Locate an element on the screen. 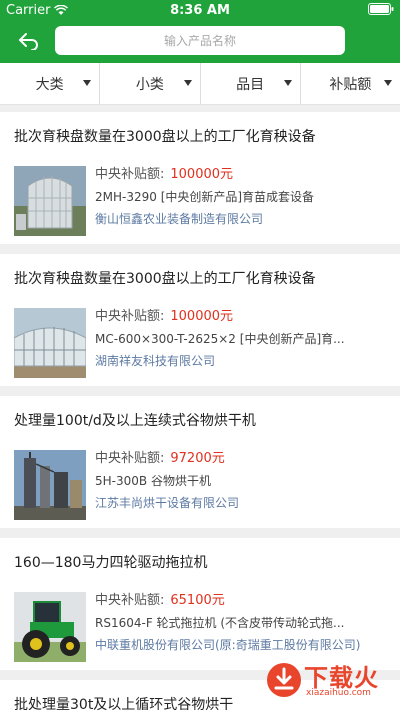 The image size is (400, 710). filter-category-label: 大类 is located at coordinates (49, 84).